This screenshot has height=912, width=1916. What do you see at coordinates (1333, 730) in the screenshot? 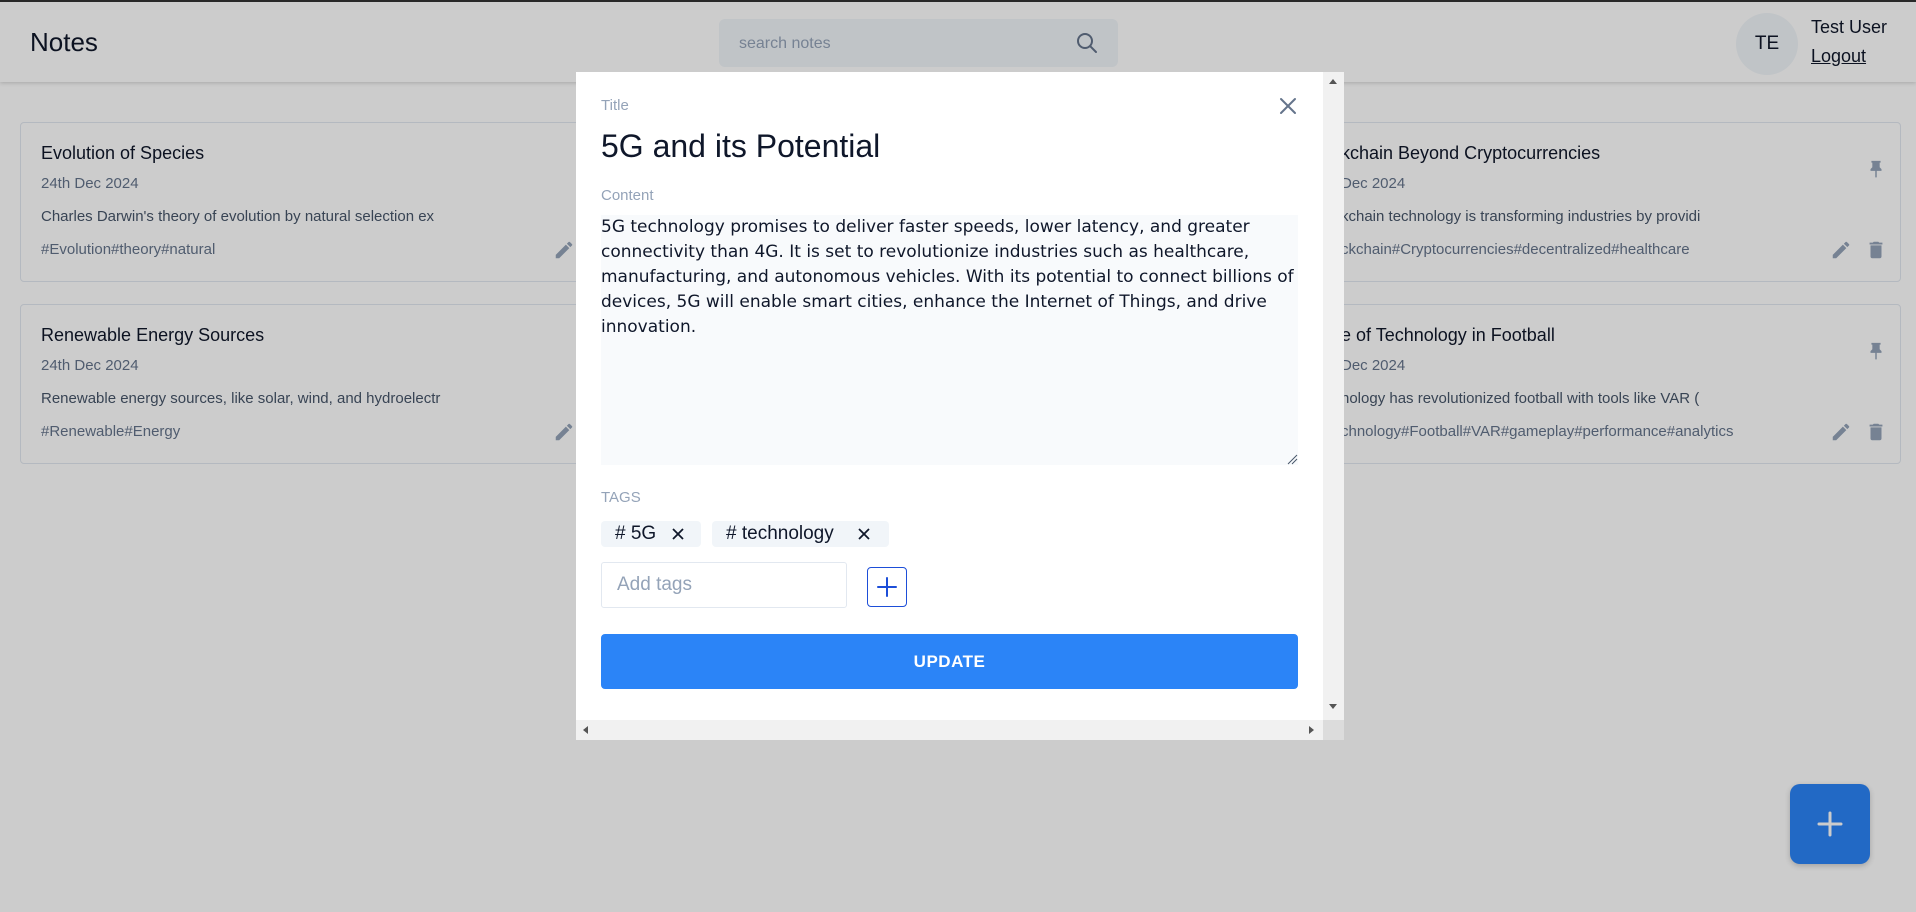
I see `scrollbar-corner` at bounding box center [1333, 730].